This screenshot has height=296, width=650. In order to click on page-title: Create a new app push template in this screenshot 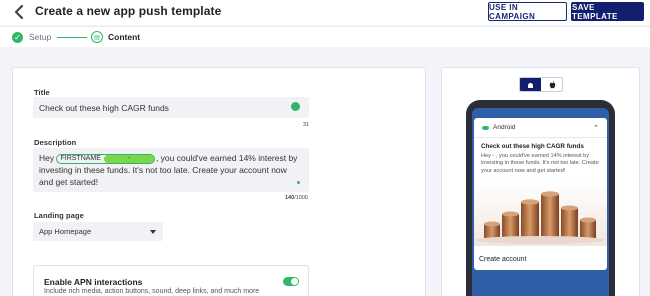, I will do `click(128, 11)`.